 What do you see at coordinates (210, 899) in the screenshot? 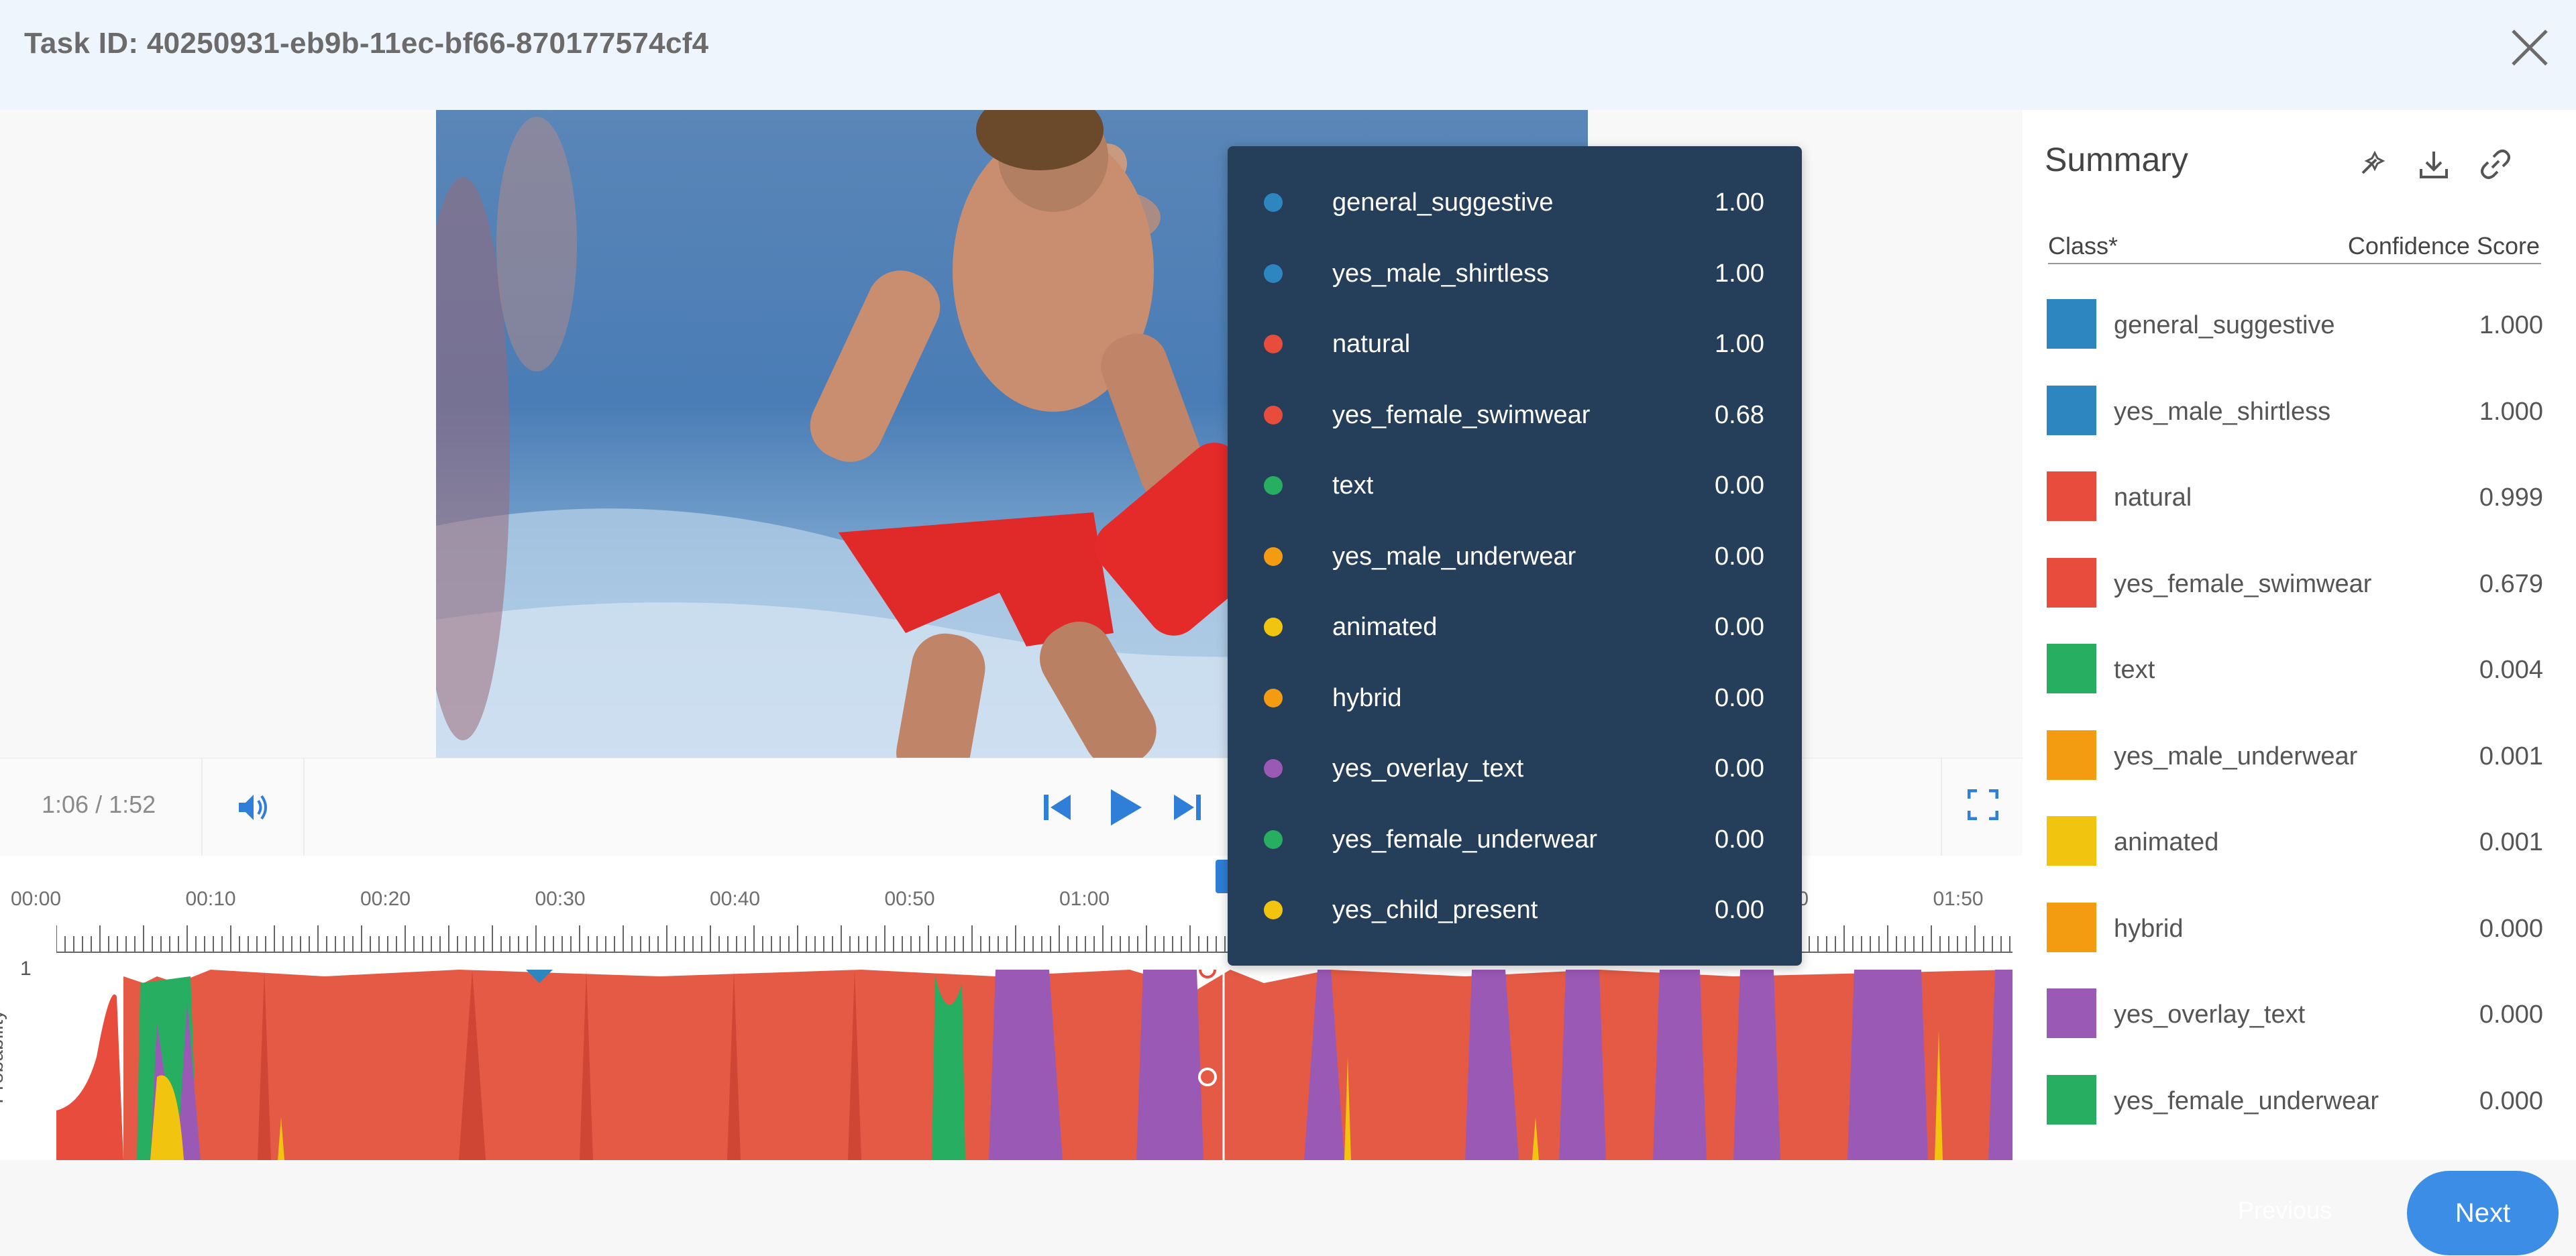
I see `tick-label: 00:10` at bounding box center [210, 899].